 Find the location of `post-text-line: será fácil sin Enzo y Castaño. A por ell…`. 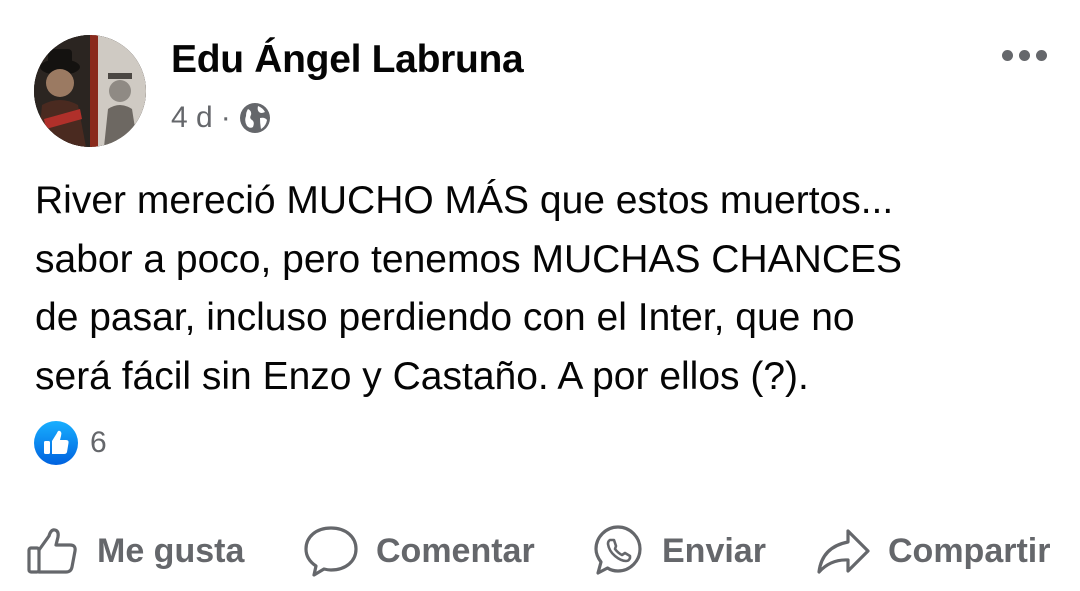

post-text-line: será fácil sin Enzo y Castaño. A por ell… is located at coordinates (422, 376).